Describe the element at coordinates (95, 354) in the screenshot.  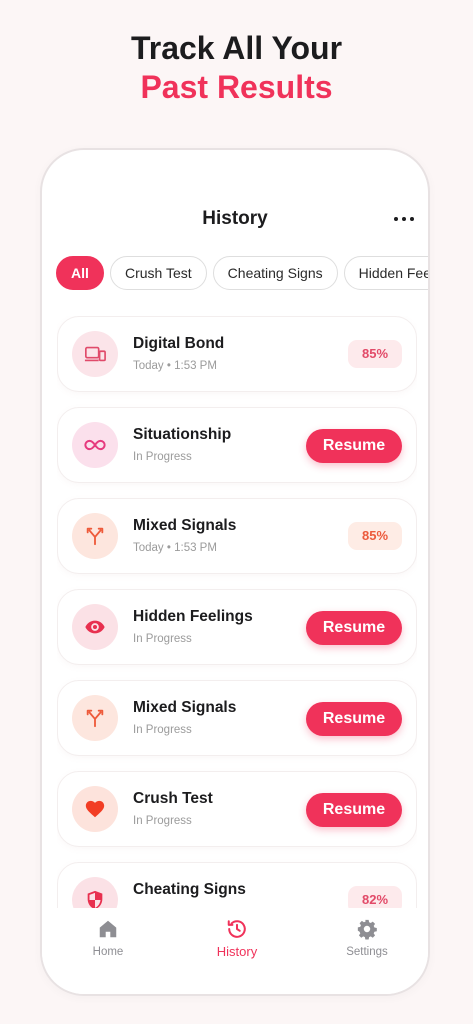
I see `devices-icon` at that location.